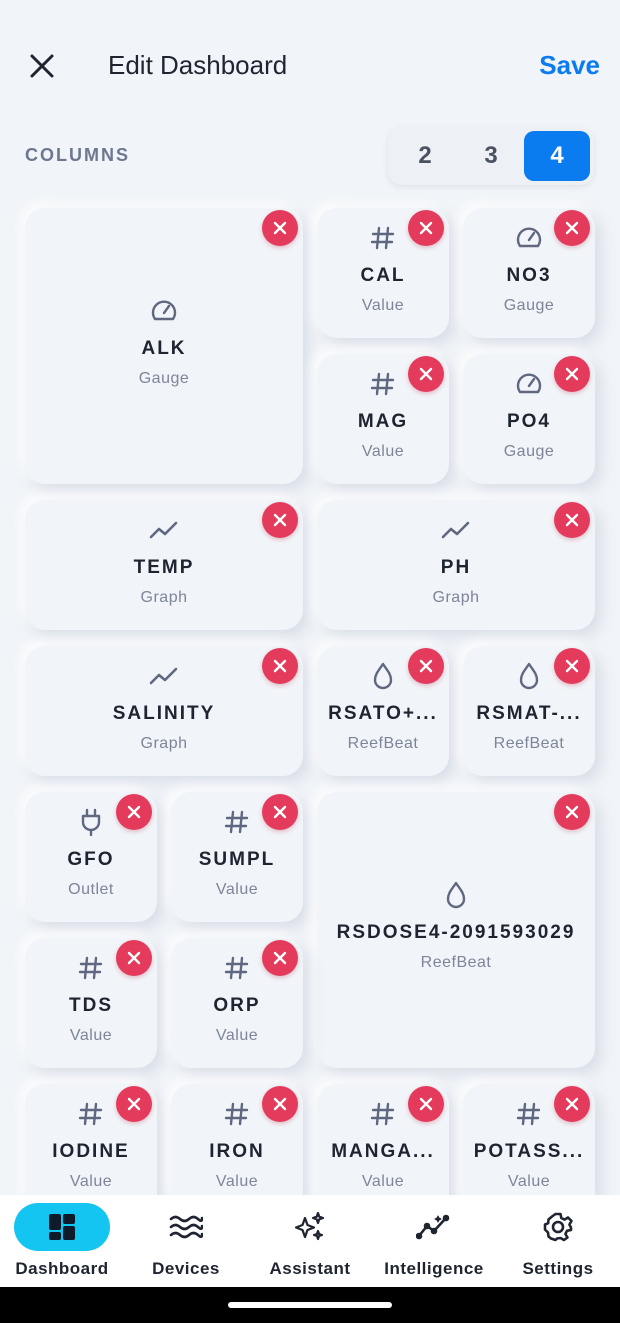 The width and height of the screenshot is (620, 1323). Describe the element at coordinates (434, 1268) in the screenshot. I see `tab-label: Intelligence` at that location.